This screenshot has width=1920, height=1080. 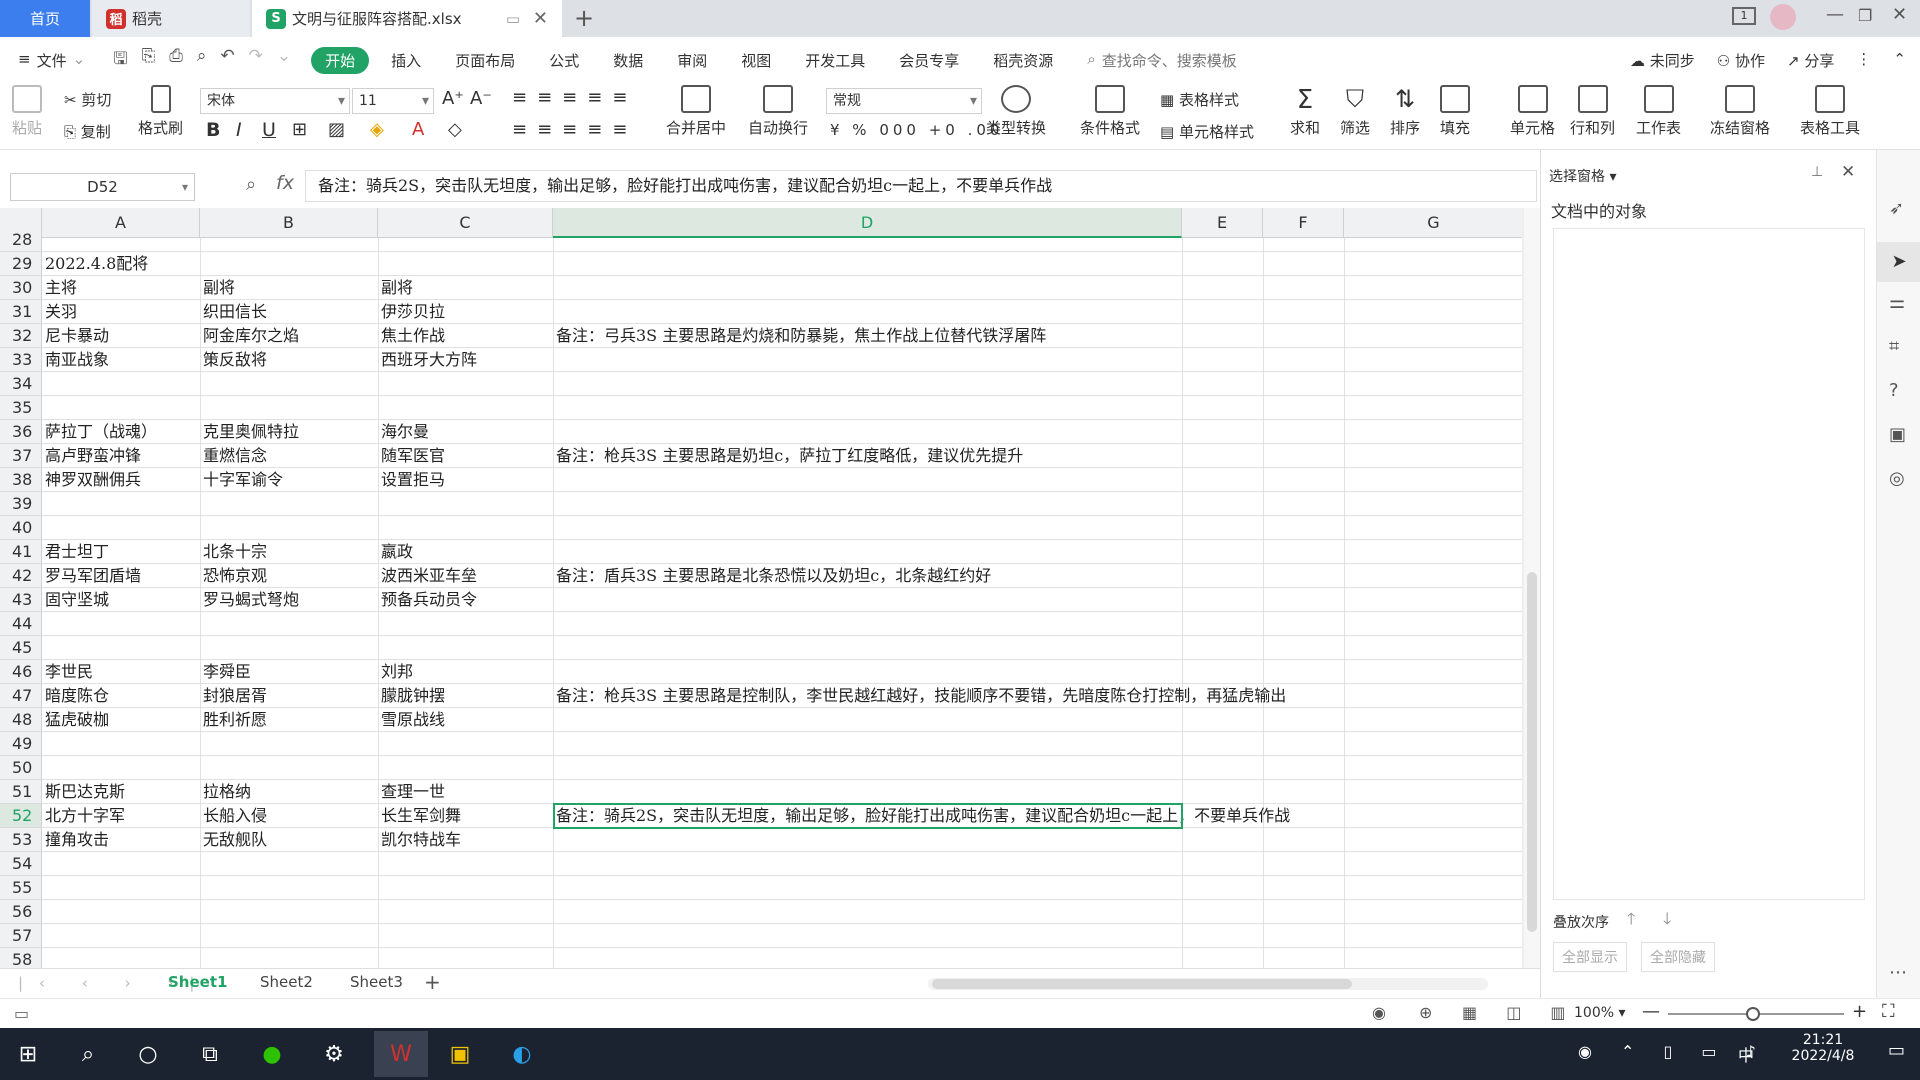 What do you see at coordinates (395, 288) in the screenshot?
I see `cell-c: 副将` at bounding box center [395, 288].